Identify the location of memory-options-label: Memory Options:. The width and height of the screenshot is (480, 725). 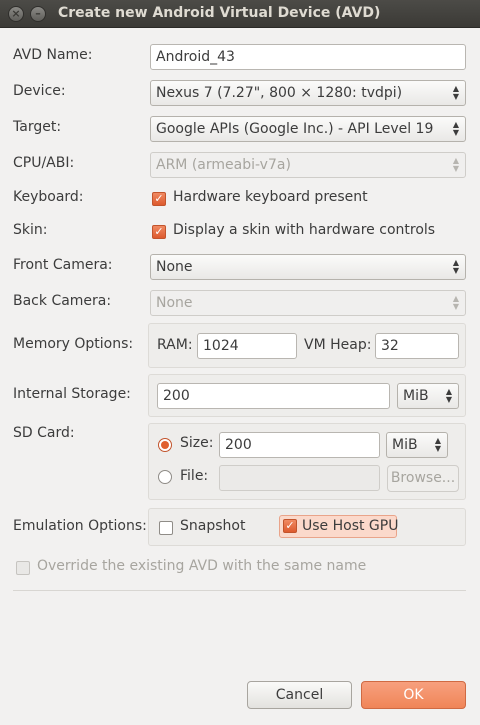
(73, 344).